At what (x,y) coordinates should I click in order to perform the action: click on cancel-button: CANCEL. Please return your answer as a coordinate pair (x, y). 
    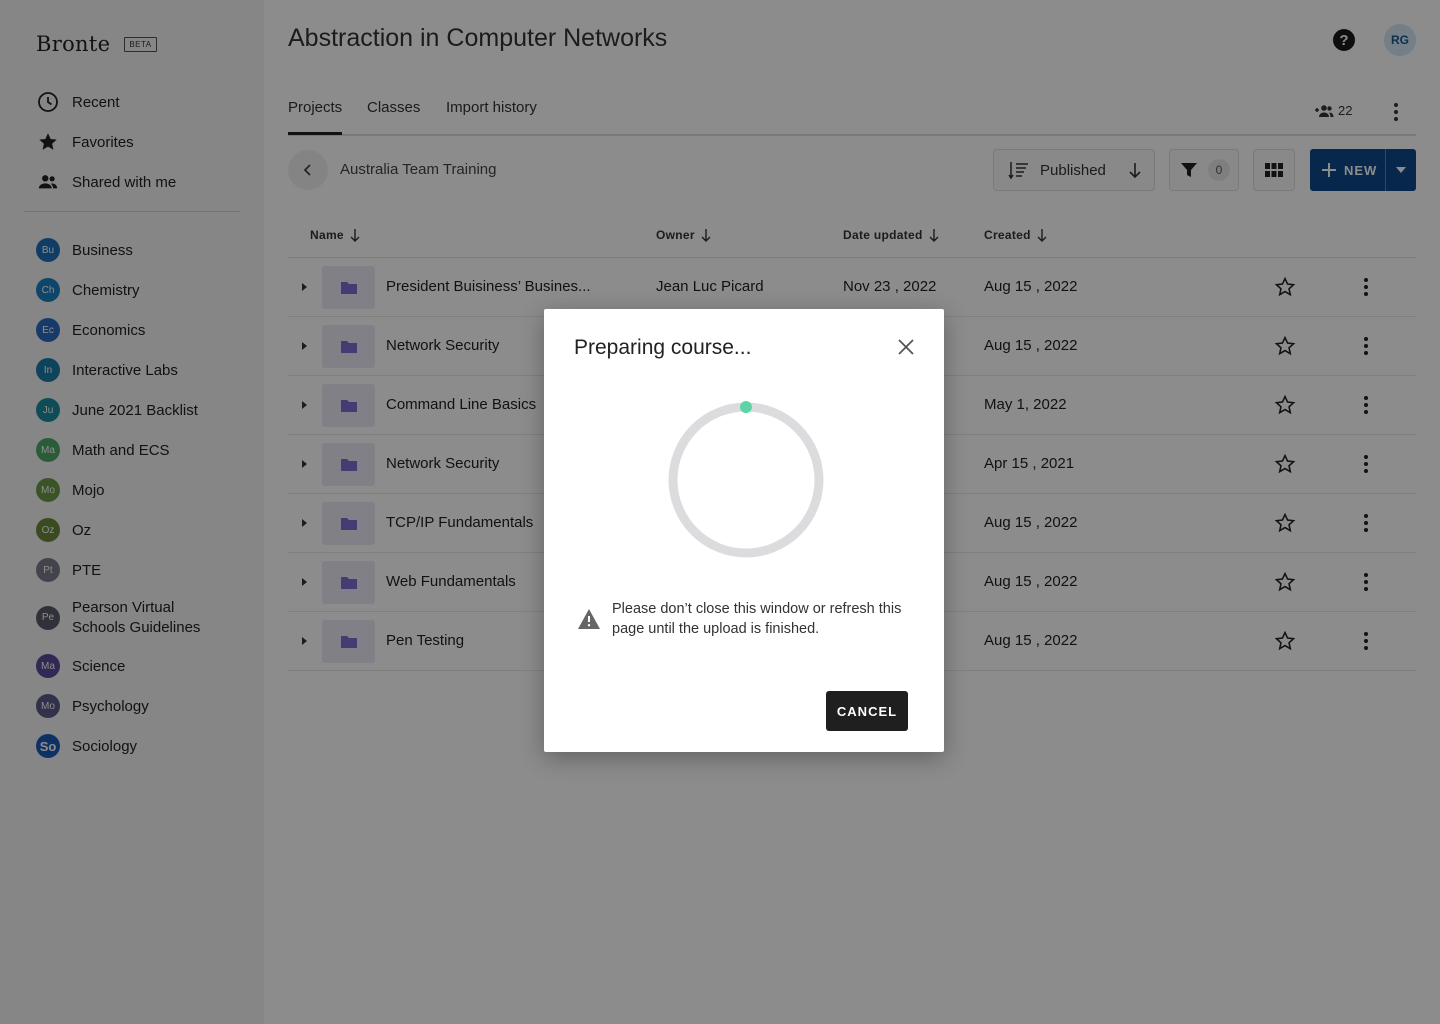
    Looking at the image, I should click on (867, 711).